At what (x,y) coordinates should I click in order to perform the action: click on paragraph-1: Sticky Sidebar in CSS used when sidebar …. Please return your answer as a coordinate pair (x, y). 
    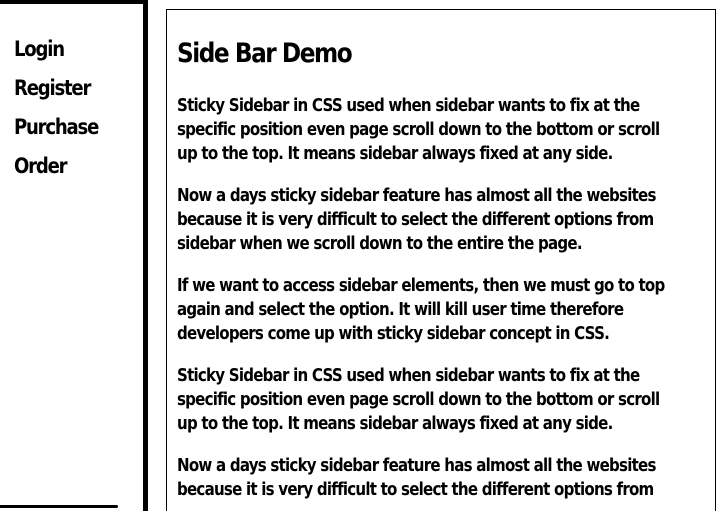
    Looking at the image, I should click on (418, 130).